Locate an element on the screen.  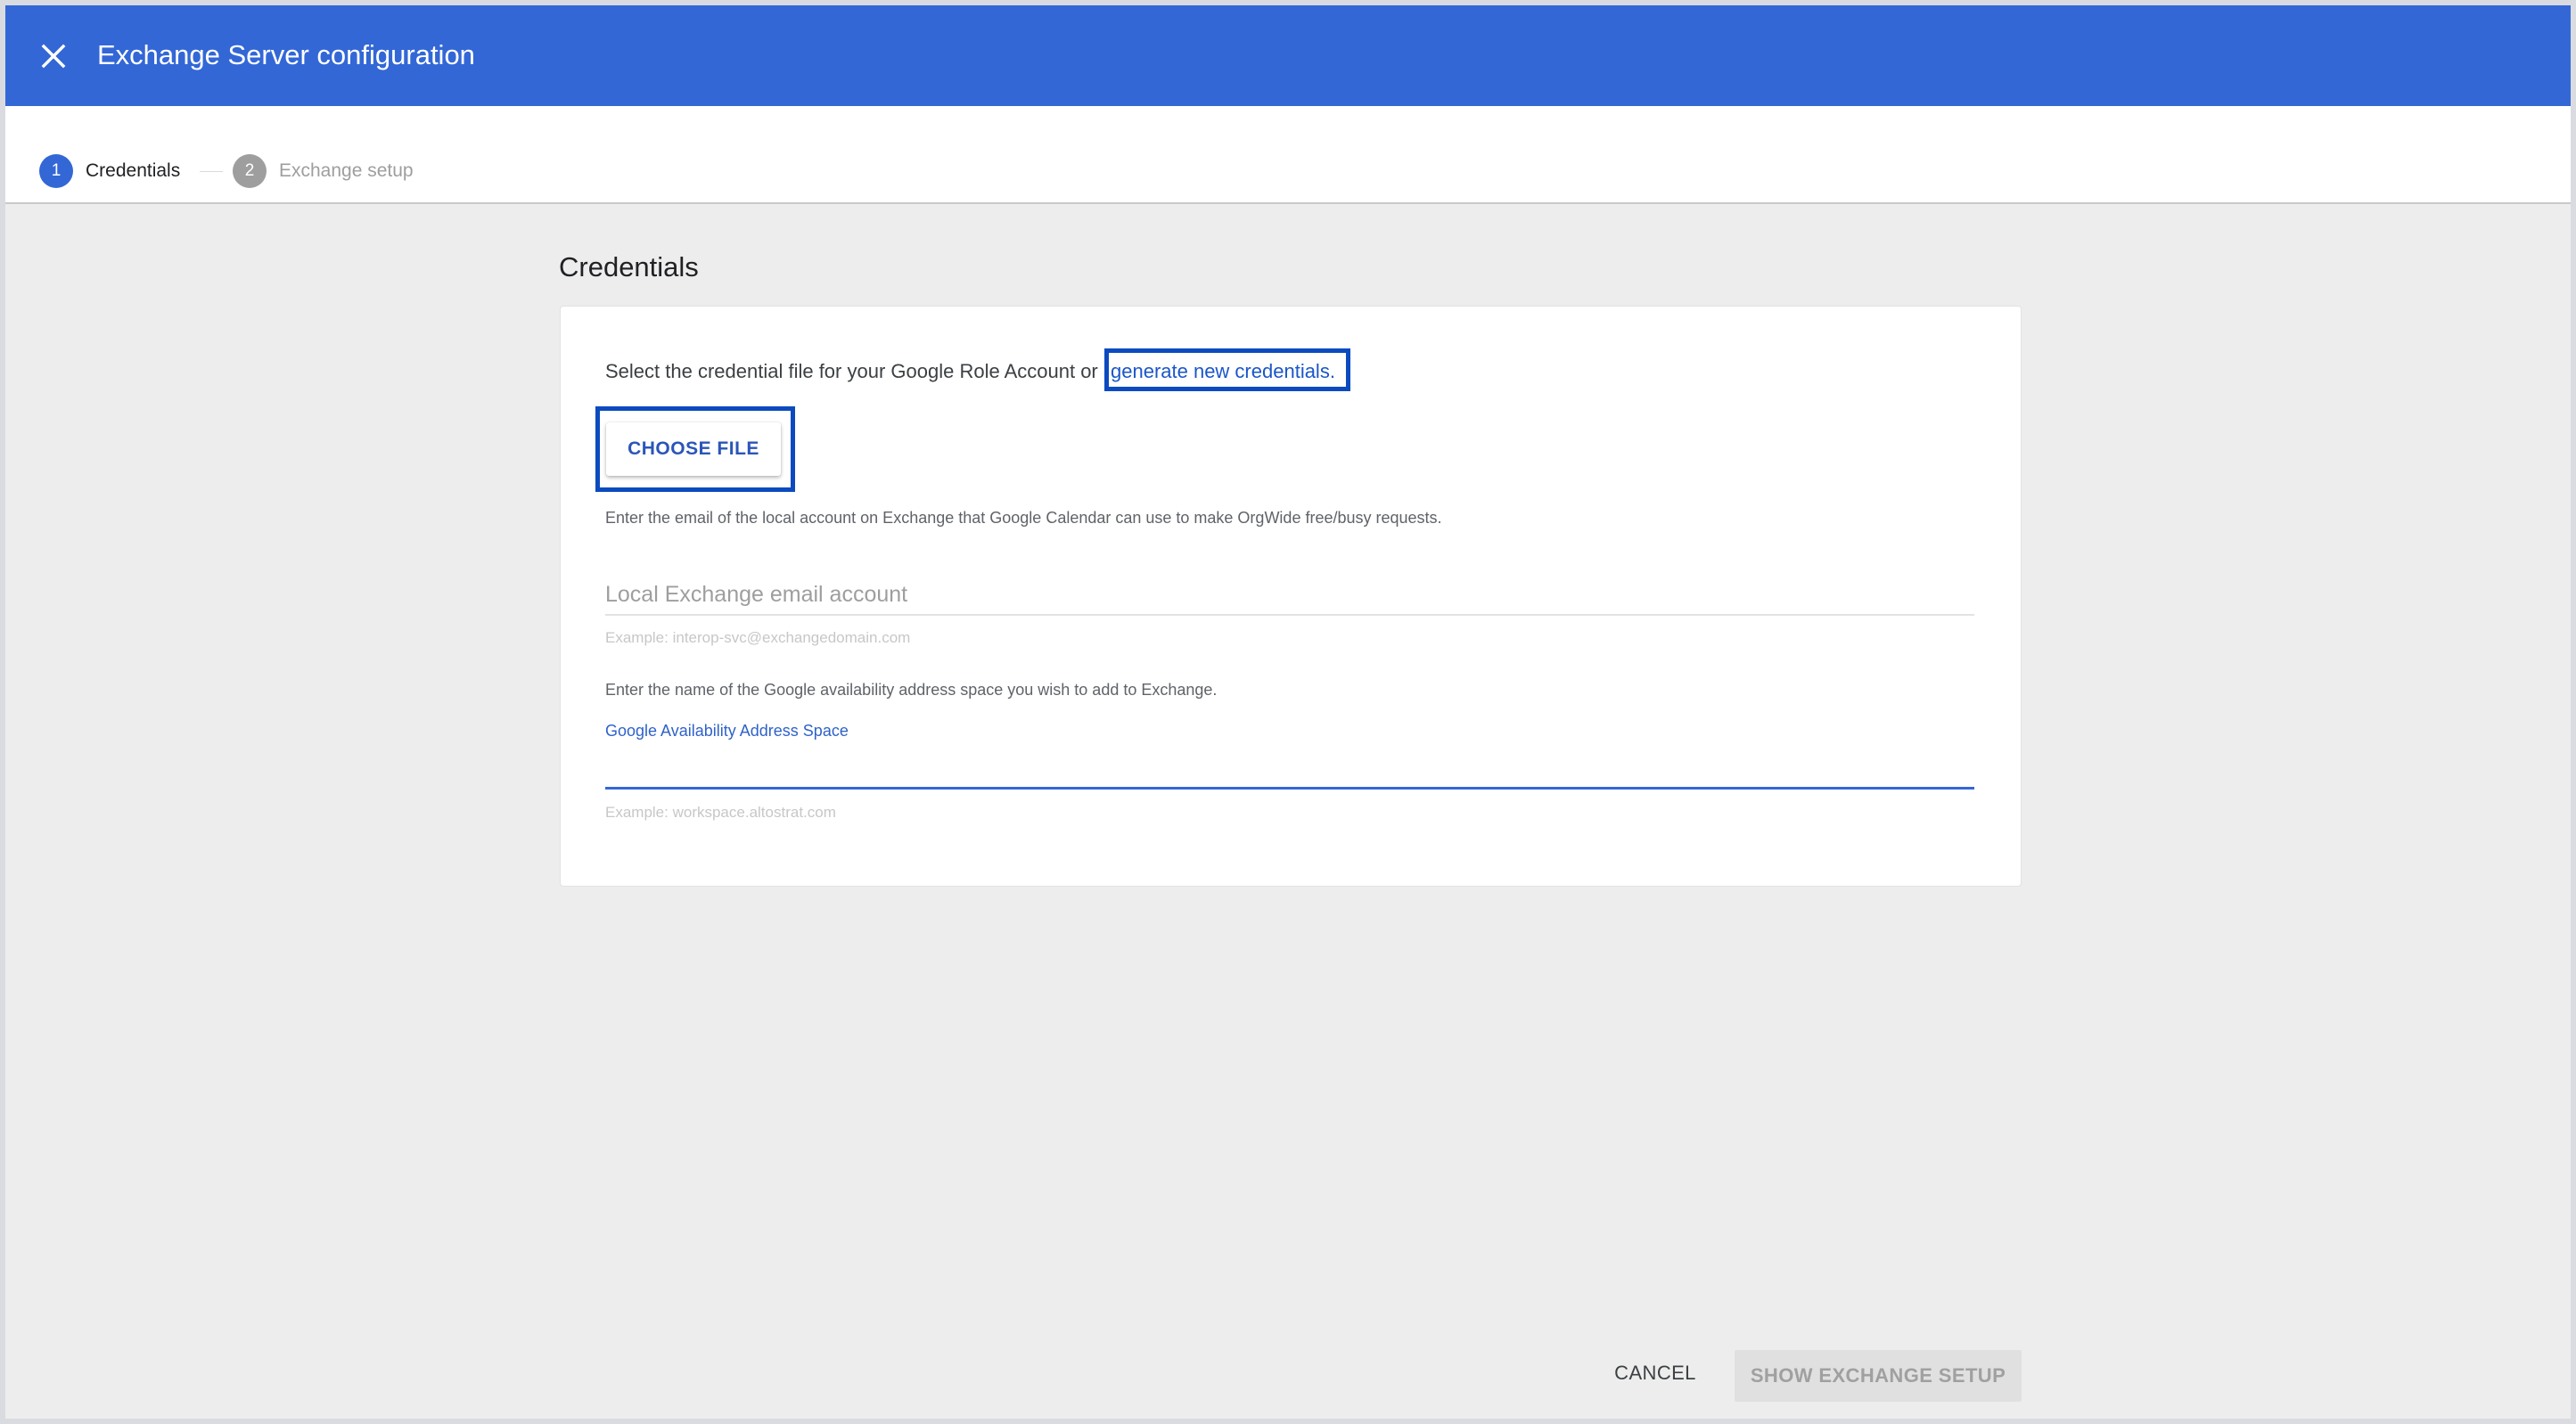
page-title: Exchange Server configuration is located at coordinates (286, 54).